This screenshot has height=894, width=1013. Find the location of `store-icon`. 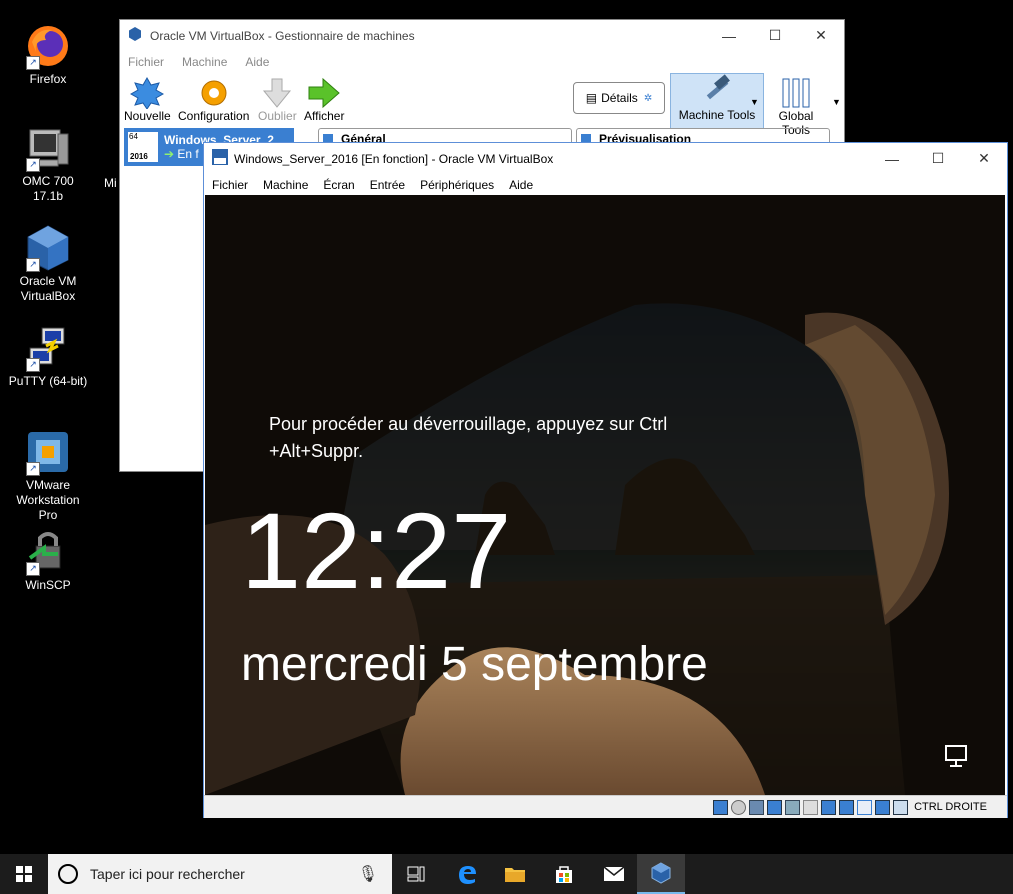

store-icon is located at coordinates (564, 874).